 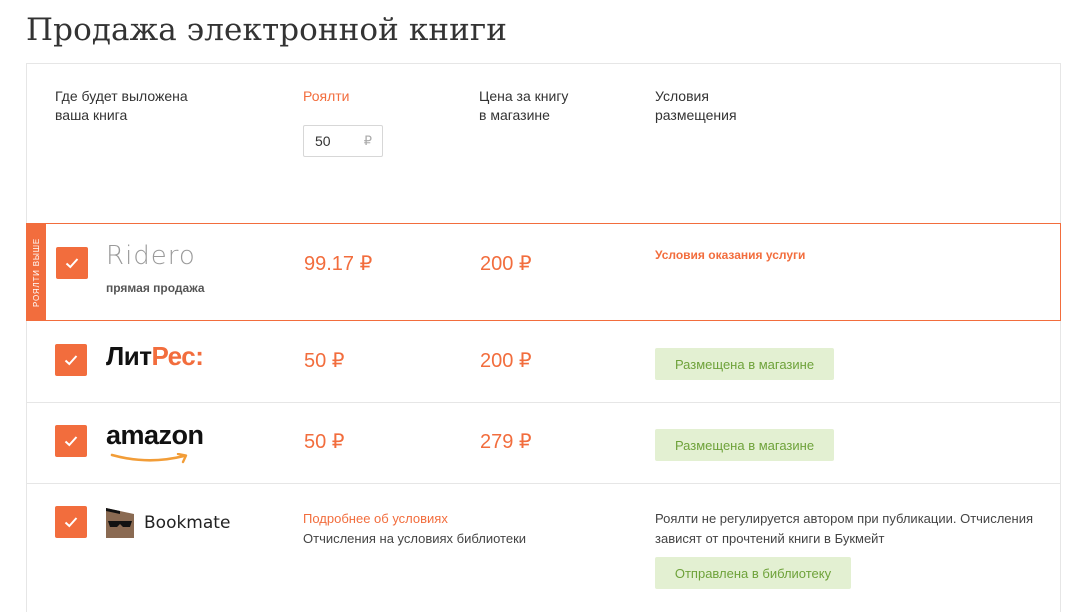 What do you see at coordinates (324, 361) in the screenshot?
I see `royalty-value-litres: 50 ₽` at bounding box center [324, 361].